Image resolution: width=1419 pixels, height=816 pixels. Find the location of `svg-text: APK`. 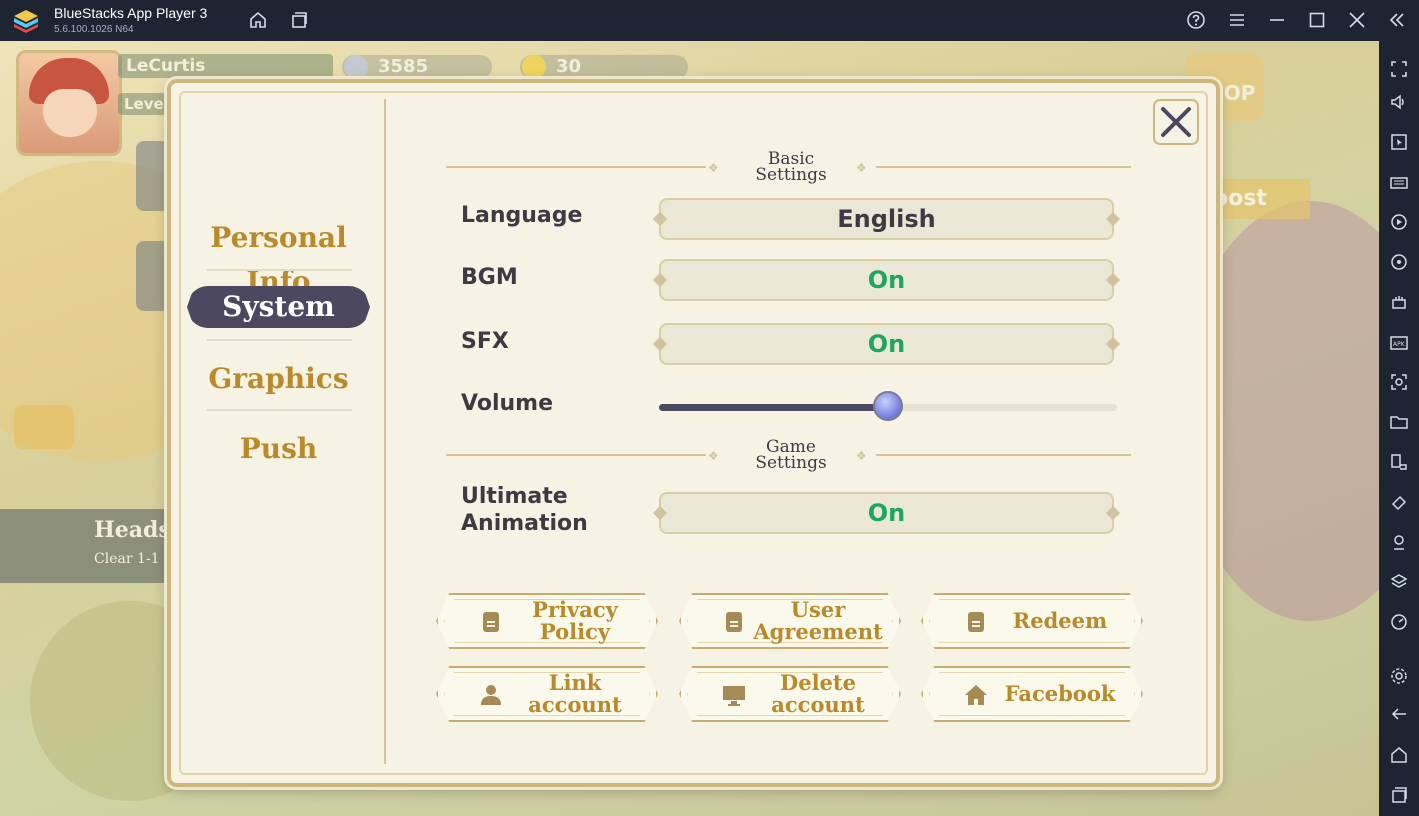

svg-text: APK is located at coordinates (1399, 344).